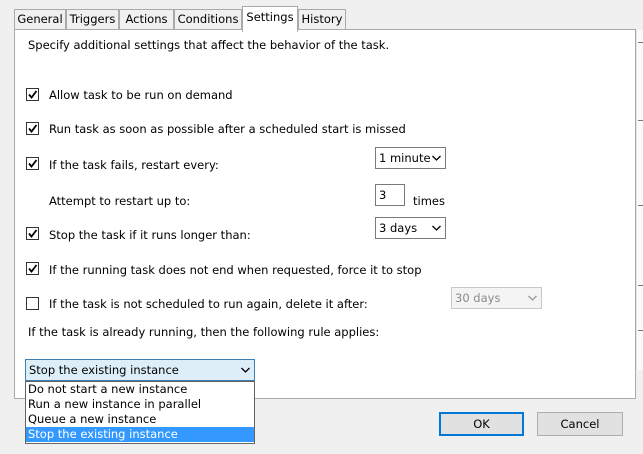 The image size is (643, 454). I want to click on force-stop-checkbox, so click(32, 268).